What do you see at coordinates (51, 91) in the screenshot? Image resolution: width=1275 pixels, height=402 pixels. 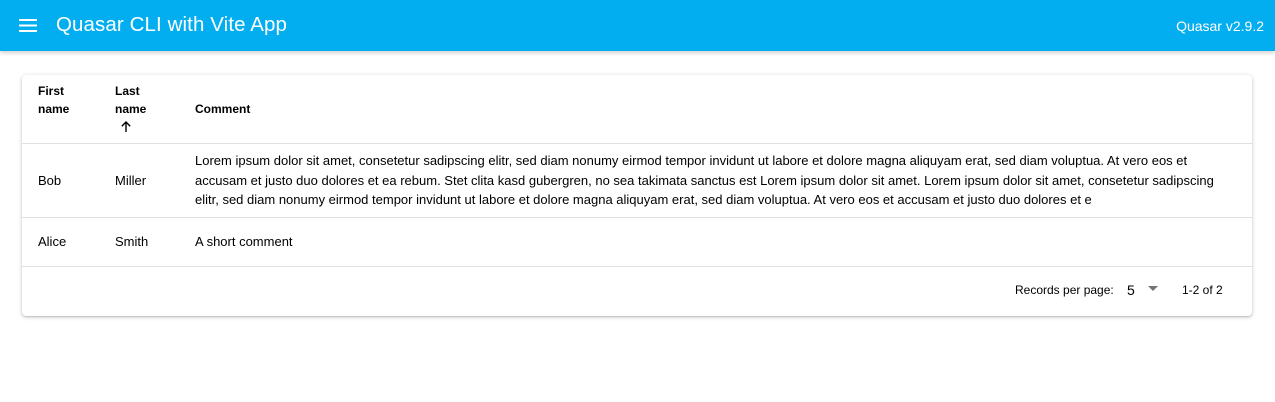 I see `column-header-first-name-line1: First` at bounding box center [51, 91].